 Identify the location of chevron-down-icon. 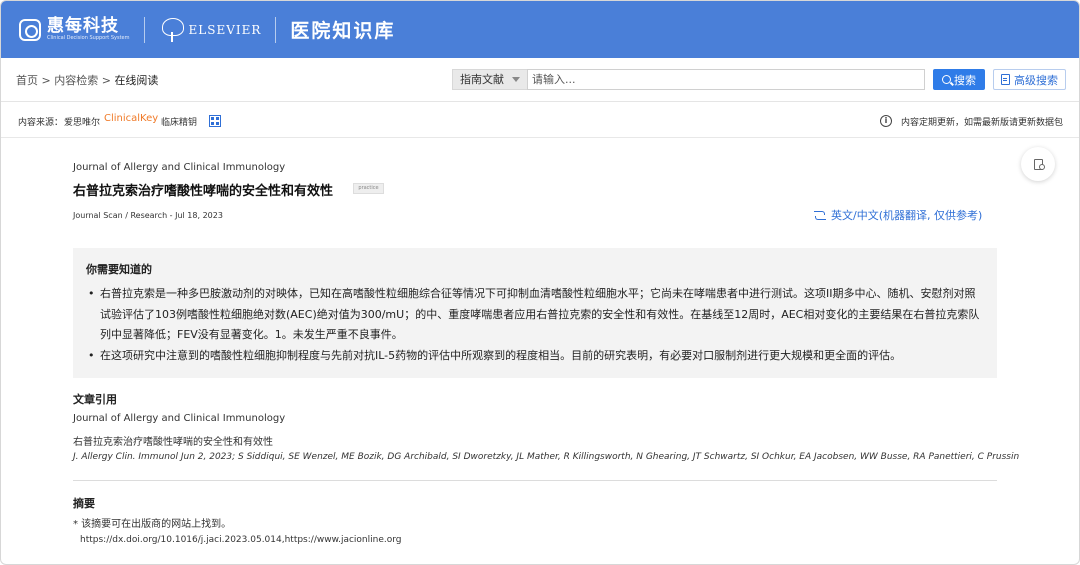
(516, 79).